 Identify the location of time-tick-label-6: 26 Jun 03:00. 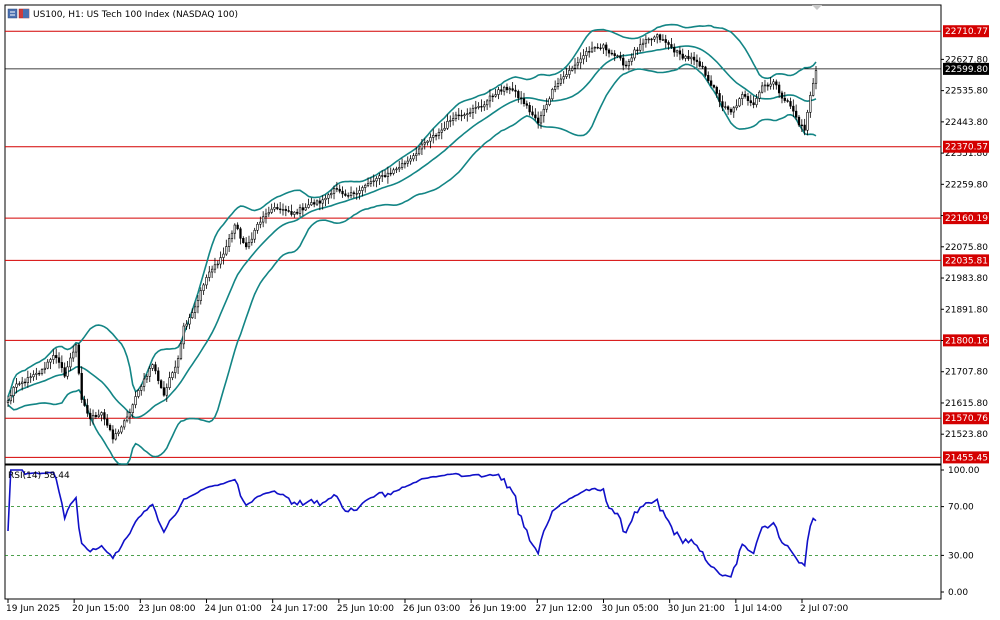
(431, 609).